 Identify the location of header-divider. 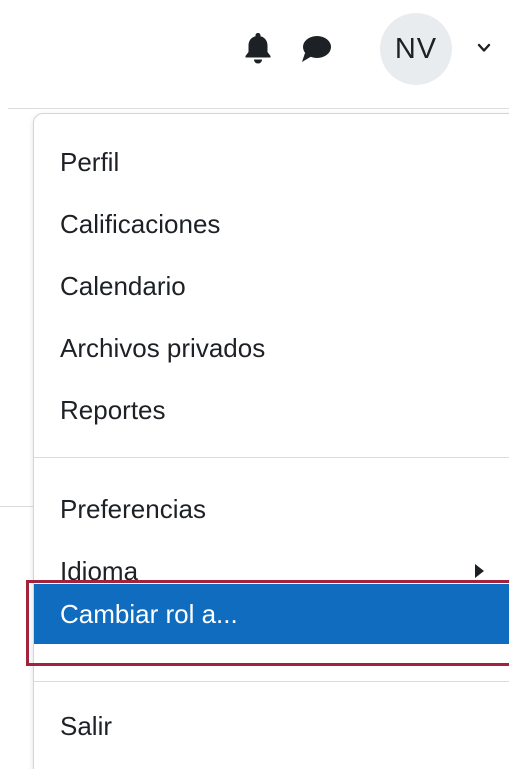
(258, 108).